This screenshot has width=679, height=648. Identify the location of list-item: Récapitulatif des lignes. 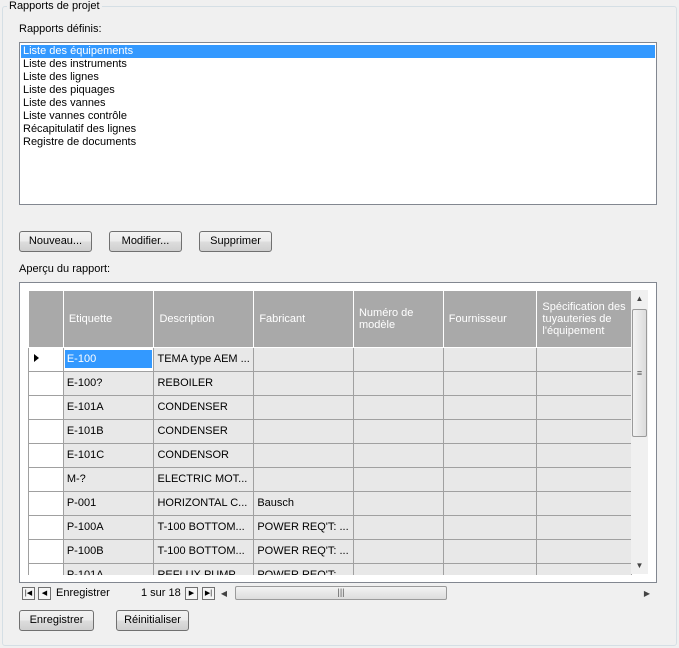
(338, 129).